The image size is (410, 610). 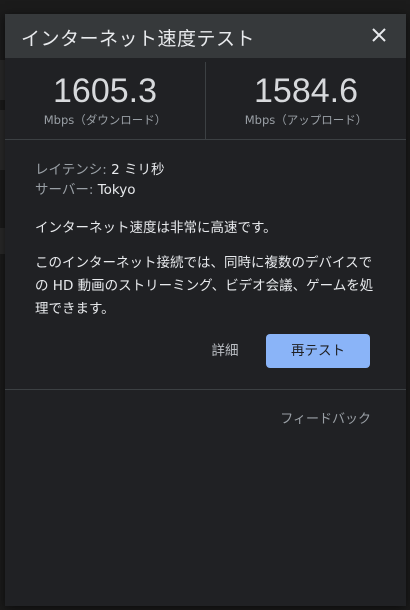 What do you see at coordinates (225, 351) in the screenshot?
I see `details-button: 詳細` at bounding box center [225, 351].